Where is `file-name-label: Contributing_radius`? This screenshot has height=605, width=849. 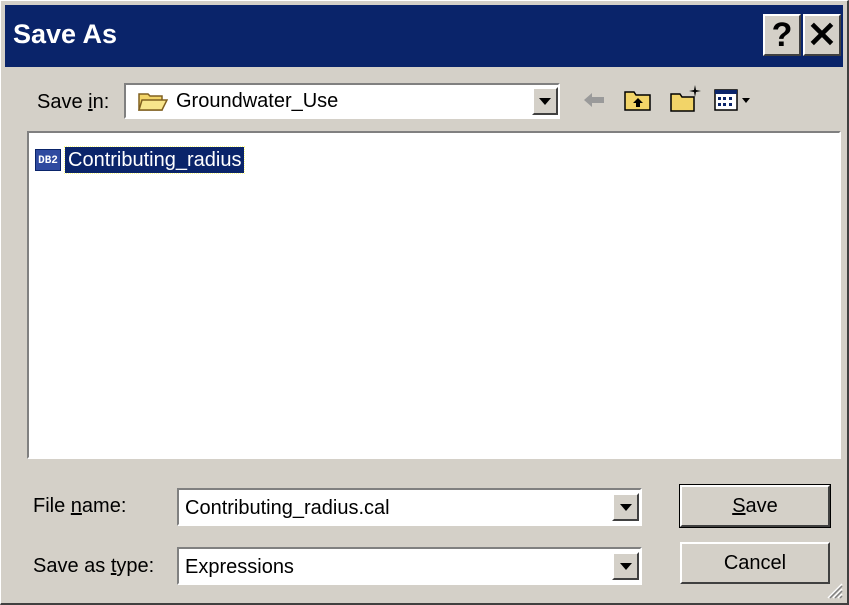 file-name-label: Contributing_radius is located at coordinates (154, 160).